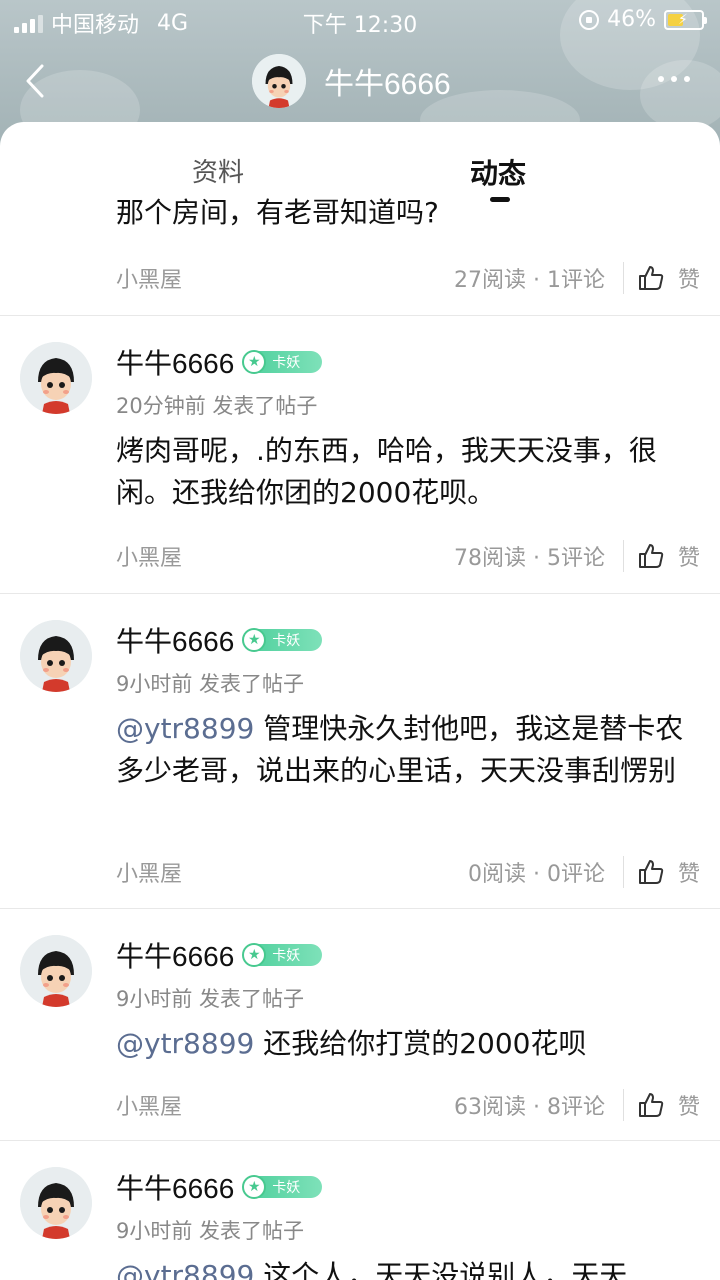 The image size is (720, 1280). I want to click on more-icon, so click(674, 79).